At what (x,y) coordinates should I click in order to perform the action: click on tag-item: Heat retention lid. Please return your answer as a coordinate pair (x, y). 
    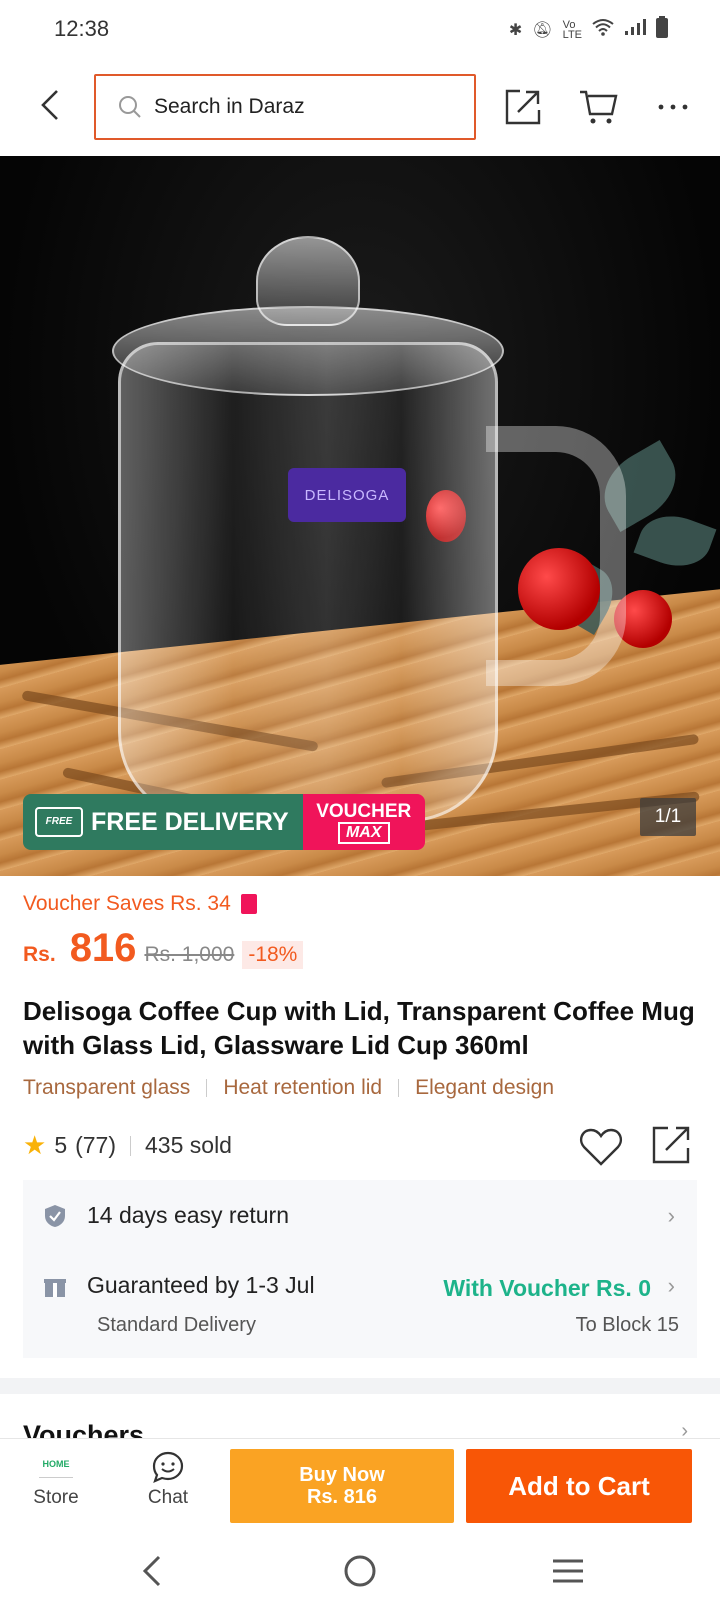
    Looking at the image, I should click on (303, 1087).